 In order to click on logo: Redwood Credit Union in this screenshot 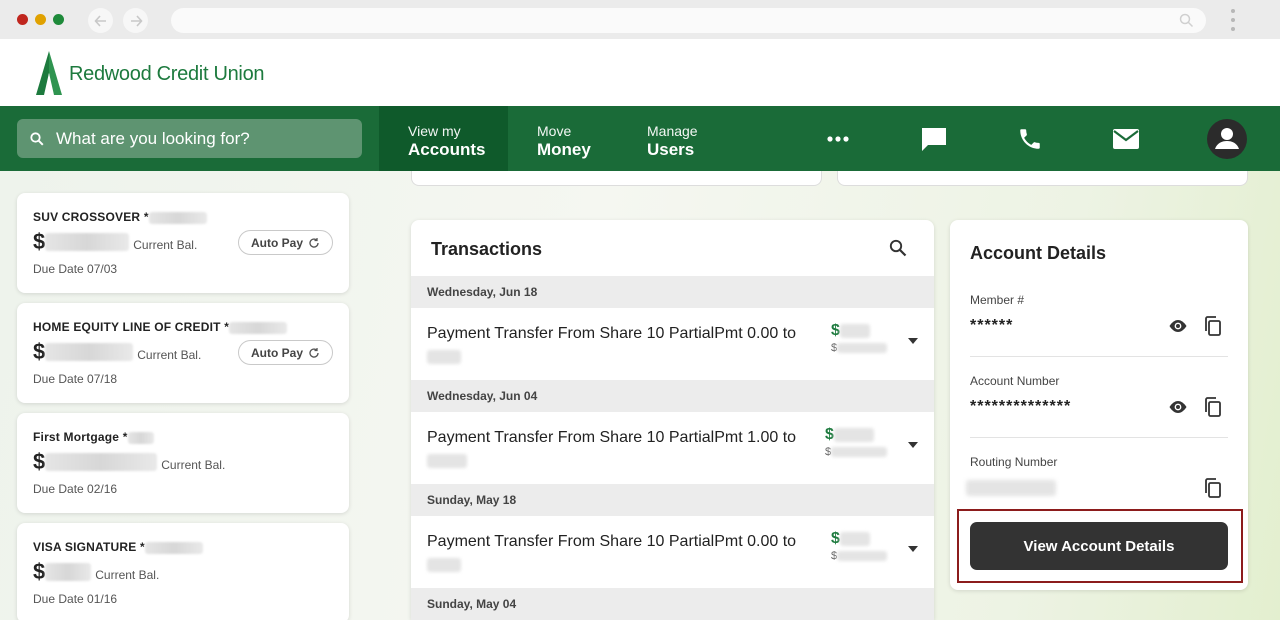, I will do `click(150, 73)`.